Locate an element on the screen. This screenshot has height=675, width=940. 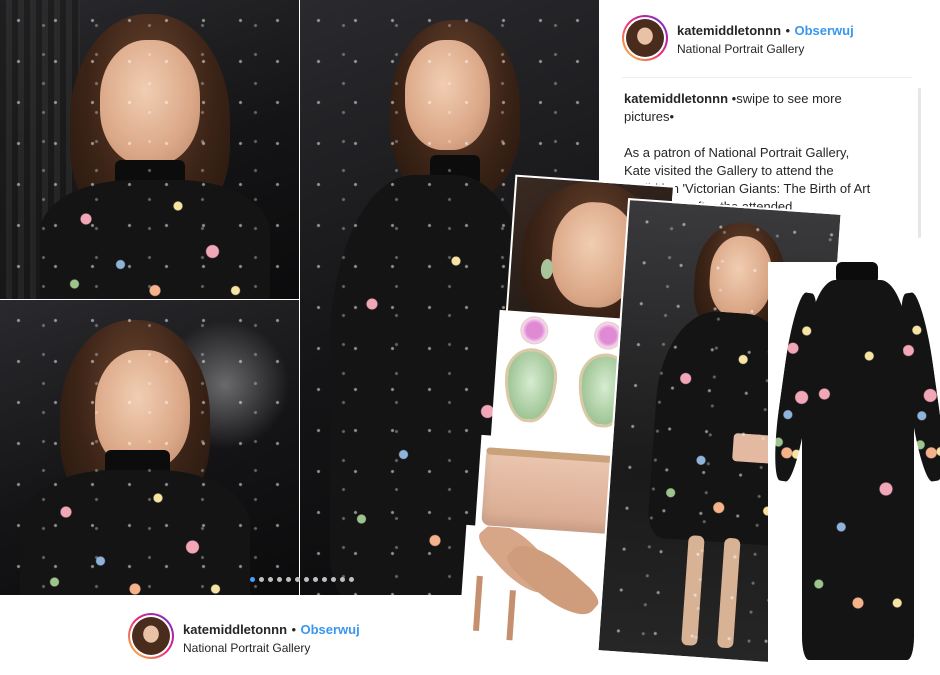
caption-line: Kate visited the Gallery to attend the is located at coordinates (729, 170).